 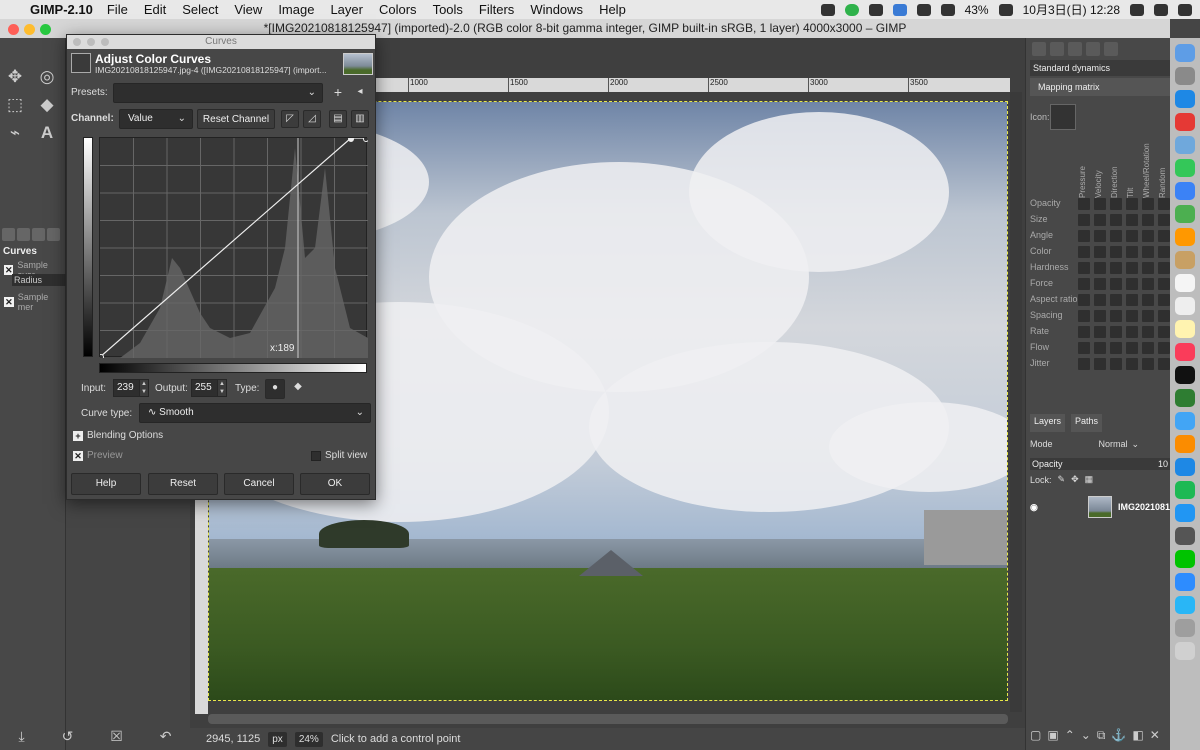 What do you see at coordinates (1185, 582) in the screenshot?
I see `zoom-icon` at bounding box center [1185, 582].